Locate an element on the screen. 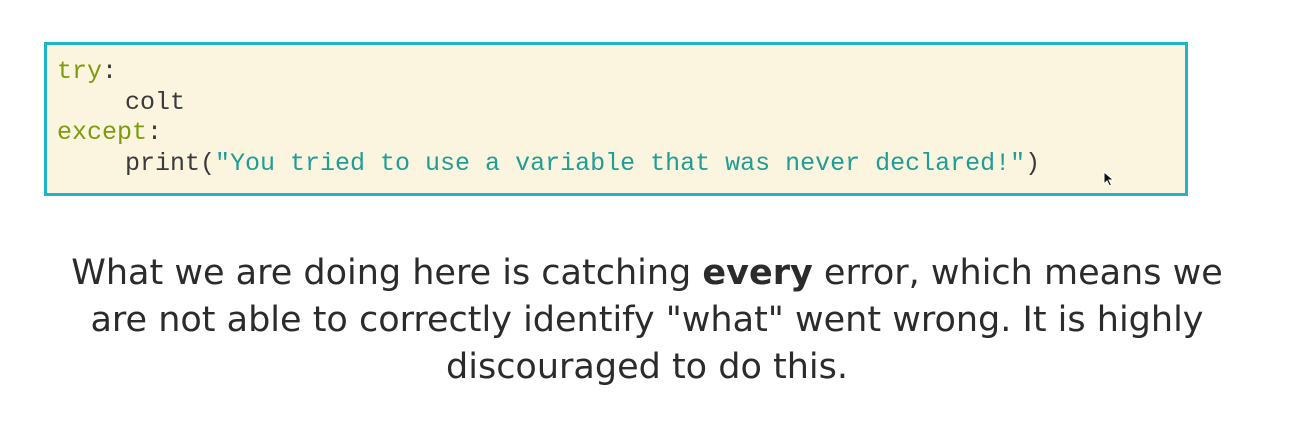 This screenshot has height=441, width=1294. caption-part-1: What we are doing here is catching is located at coordinates (387, 273).